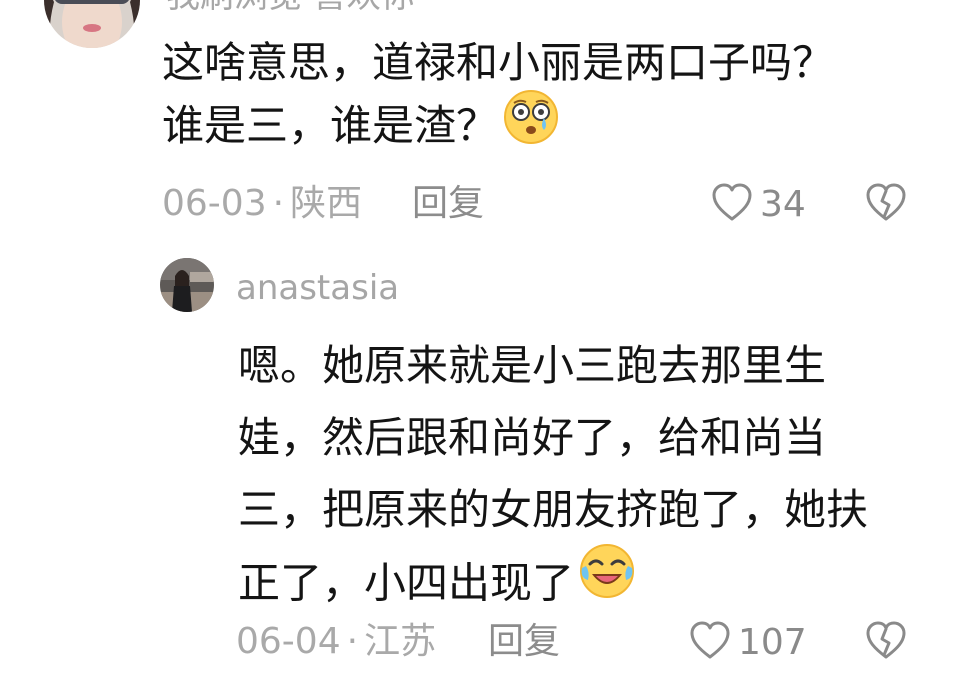 The image size is (960, 686). I want to click on comment1-username: 我刷浏览 喜欢你, so click(290, 8).